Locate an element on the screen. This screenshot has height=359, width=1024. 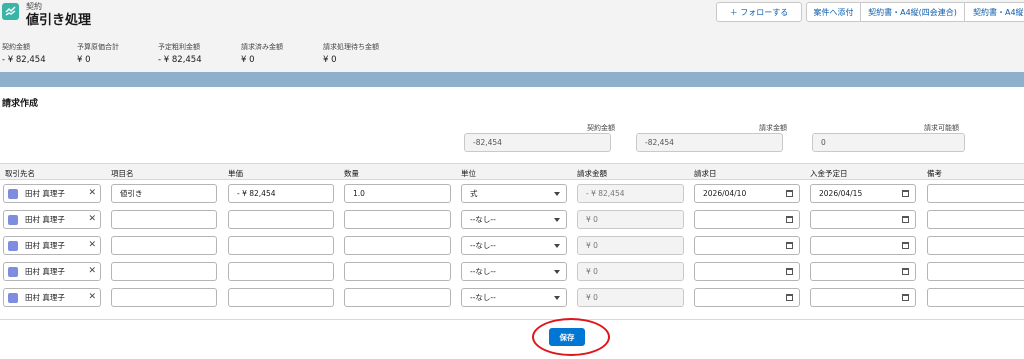
footer-divider is located at coordinates (512, 319).